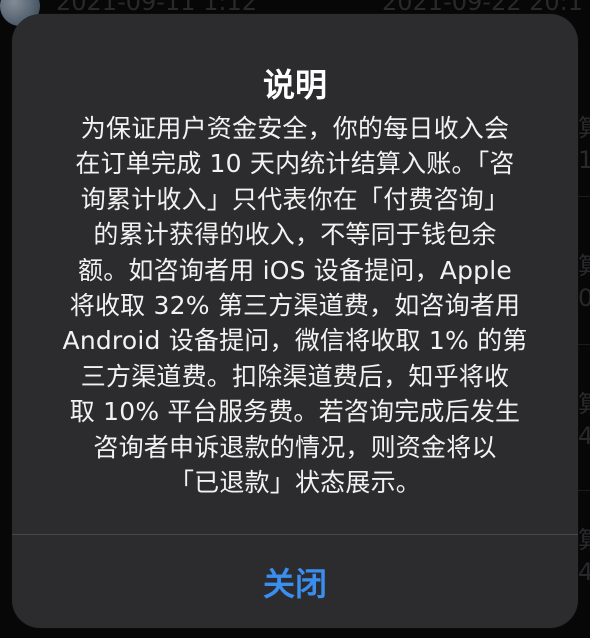  What do you see at coordinates (295, 199) in the screenshot?
I see `alert-message-line: 询累计收入」只代表你在「付费咨询」` at bounding box center [295, 199].